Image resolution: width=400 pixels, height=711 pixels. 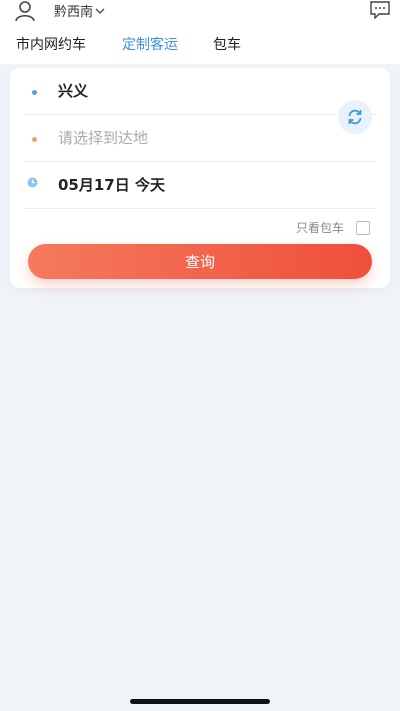 I want to click on region-label: 黔西南, so click(x=74, y=12).